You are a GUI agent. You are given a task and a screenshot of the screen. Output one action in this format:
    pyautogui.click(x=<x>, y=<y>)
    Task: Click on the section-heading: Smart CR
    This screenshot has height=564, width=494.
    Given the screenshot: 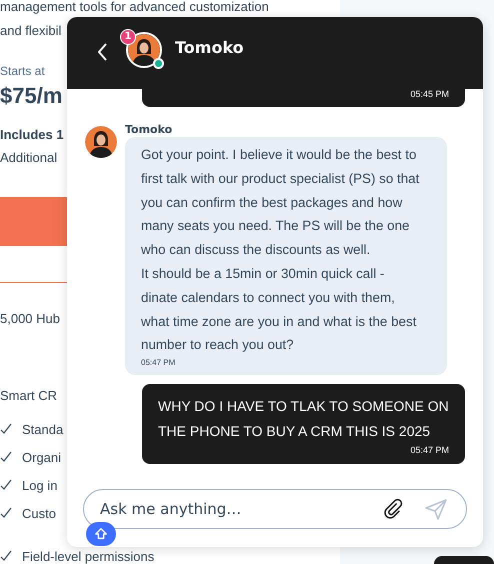 What is the action you would take?
    pyautogui.click(x=29, y=396)
    